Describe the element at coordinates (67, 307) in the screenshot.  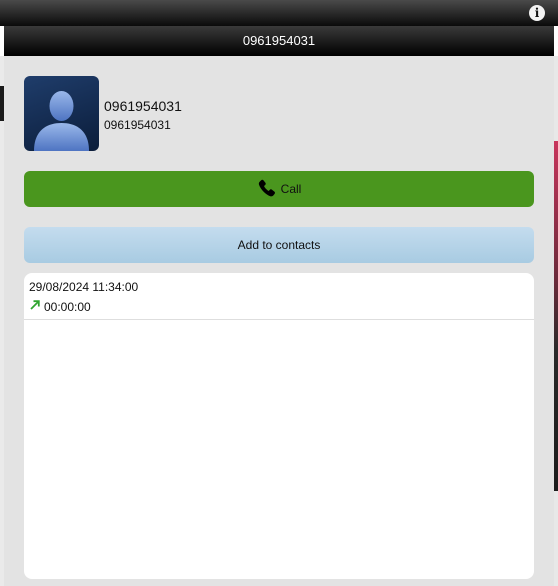
I see `call-duration: 00:00:00` at that location.